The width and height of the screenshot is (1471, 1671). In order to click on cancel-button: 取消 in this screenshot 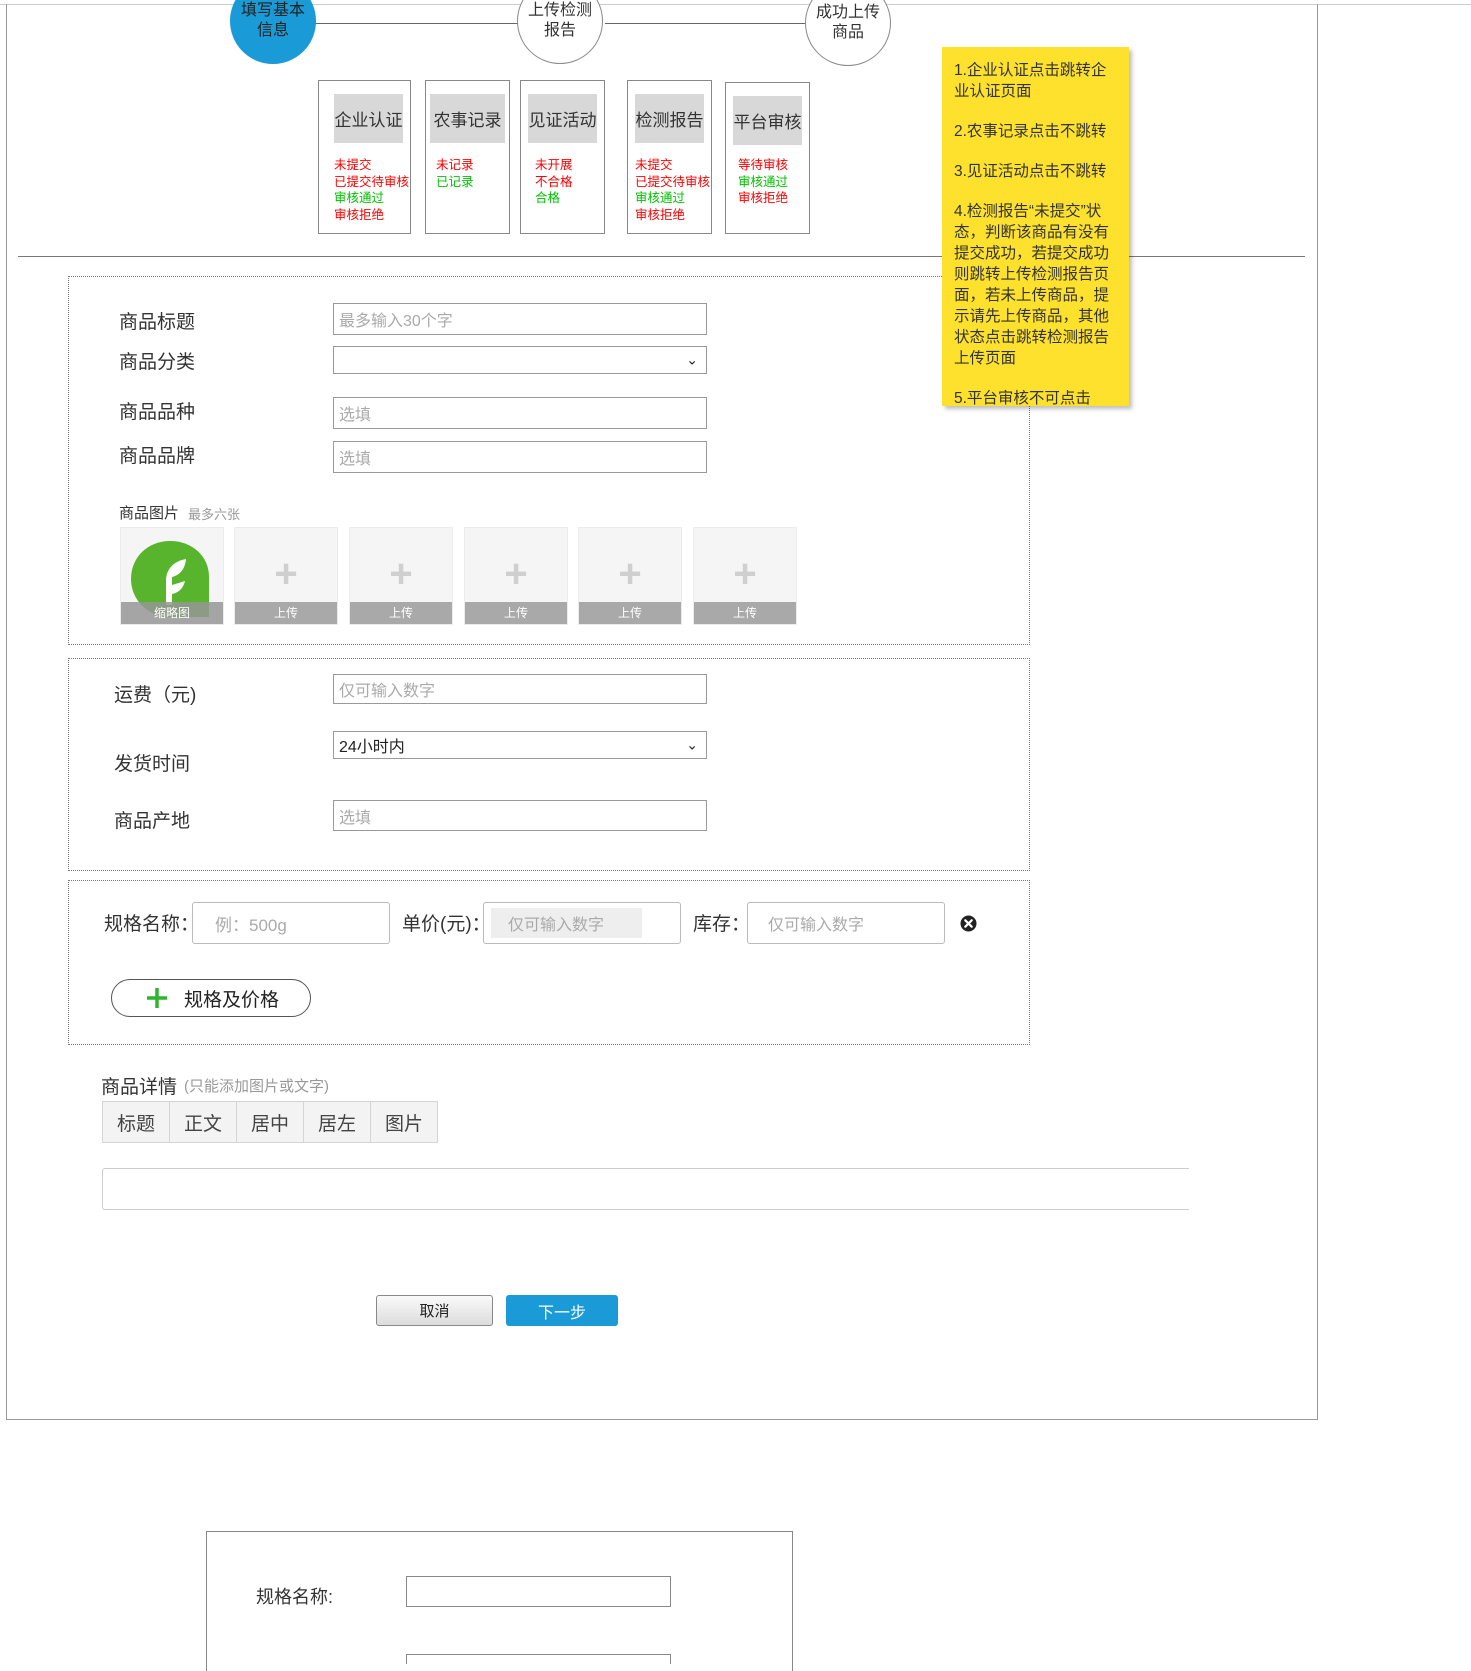, I will do `click(434, 1310)`.